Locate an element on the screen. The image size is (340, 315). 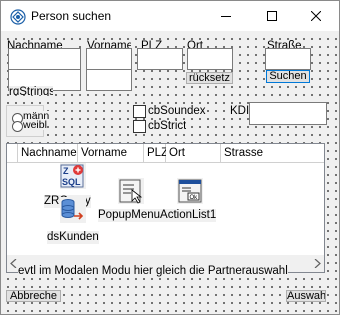
search-button: Suchen is located at coordinates (288, 76).